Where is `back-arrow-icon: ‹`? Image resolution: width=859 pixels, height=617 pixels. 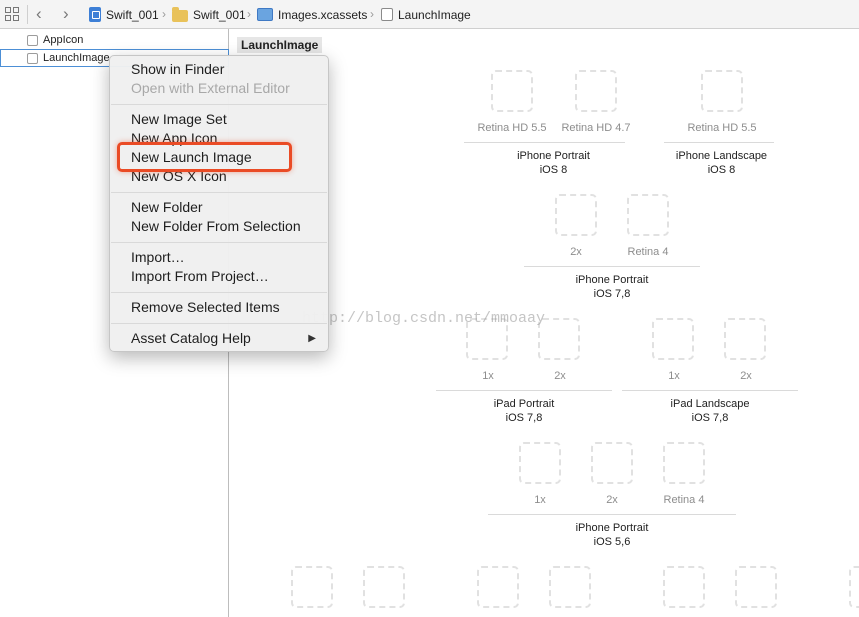
back-arrow-icon: ‹ is located at coordinates (39, 14).